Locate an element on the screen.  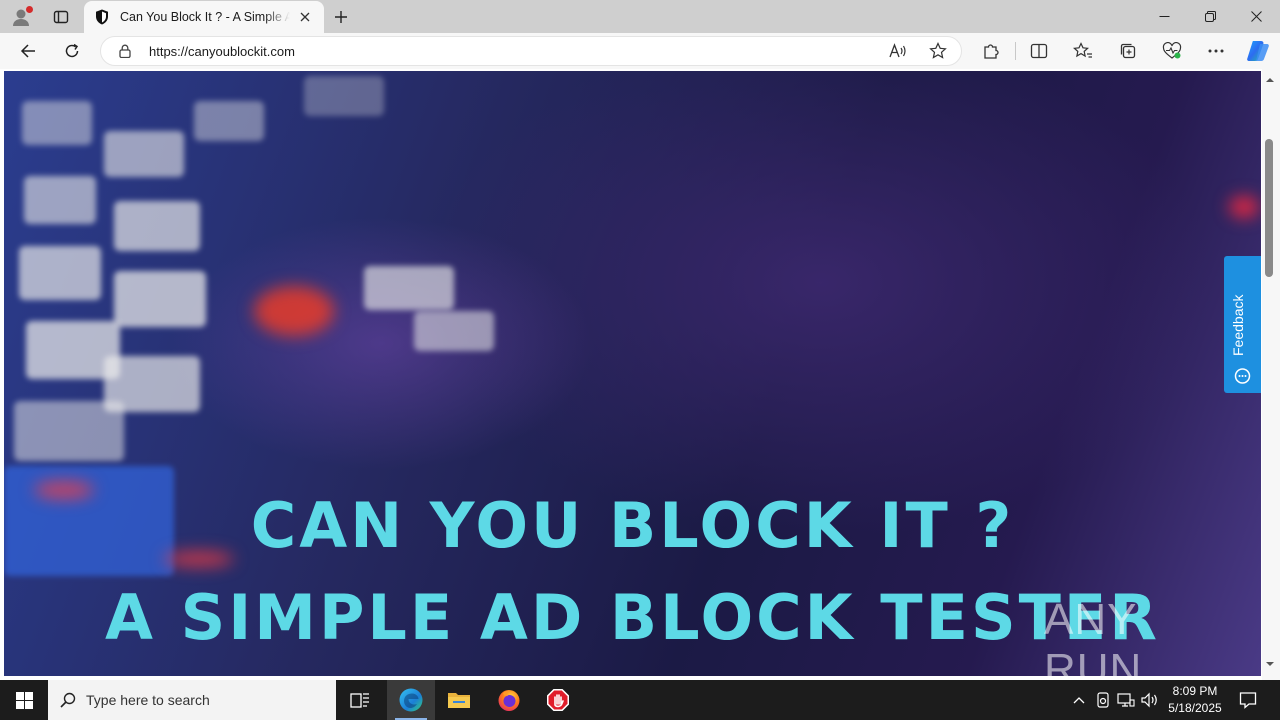
collections-icon is located at coordinates (1128, 51).